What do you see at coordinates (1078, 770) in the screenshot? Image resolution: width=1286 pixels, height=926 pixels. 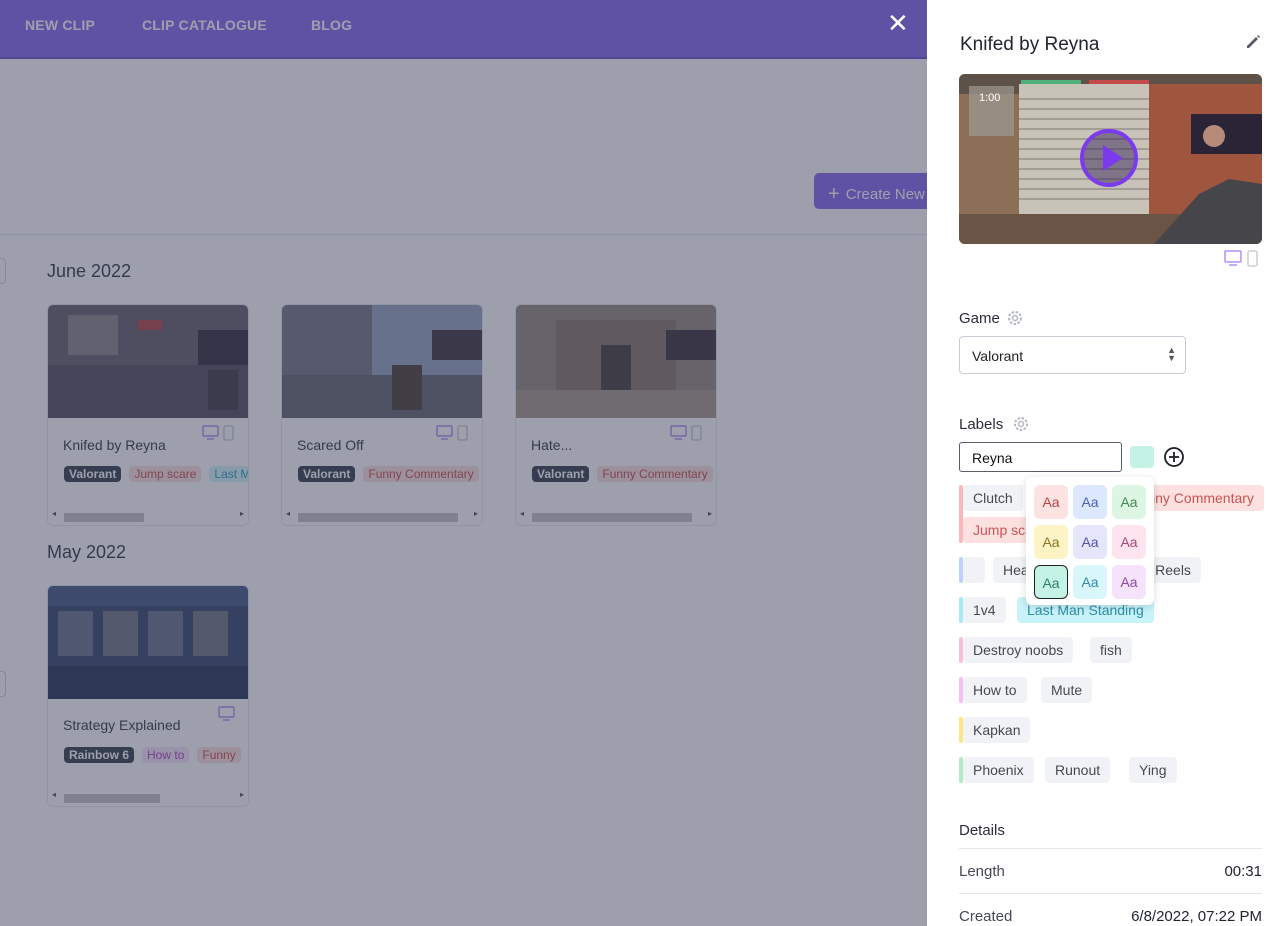 I see `label-chip: Runout` at bounding box center [1078, 770].